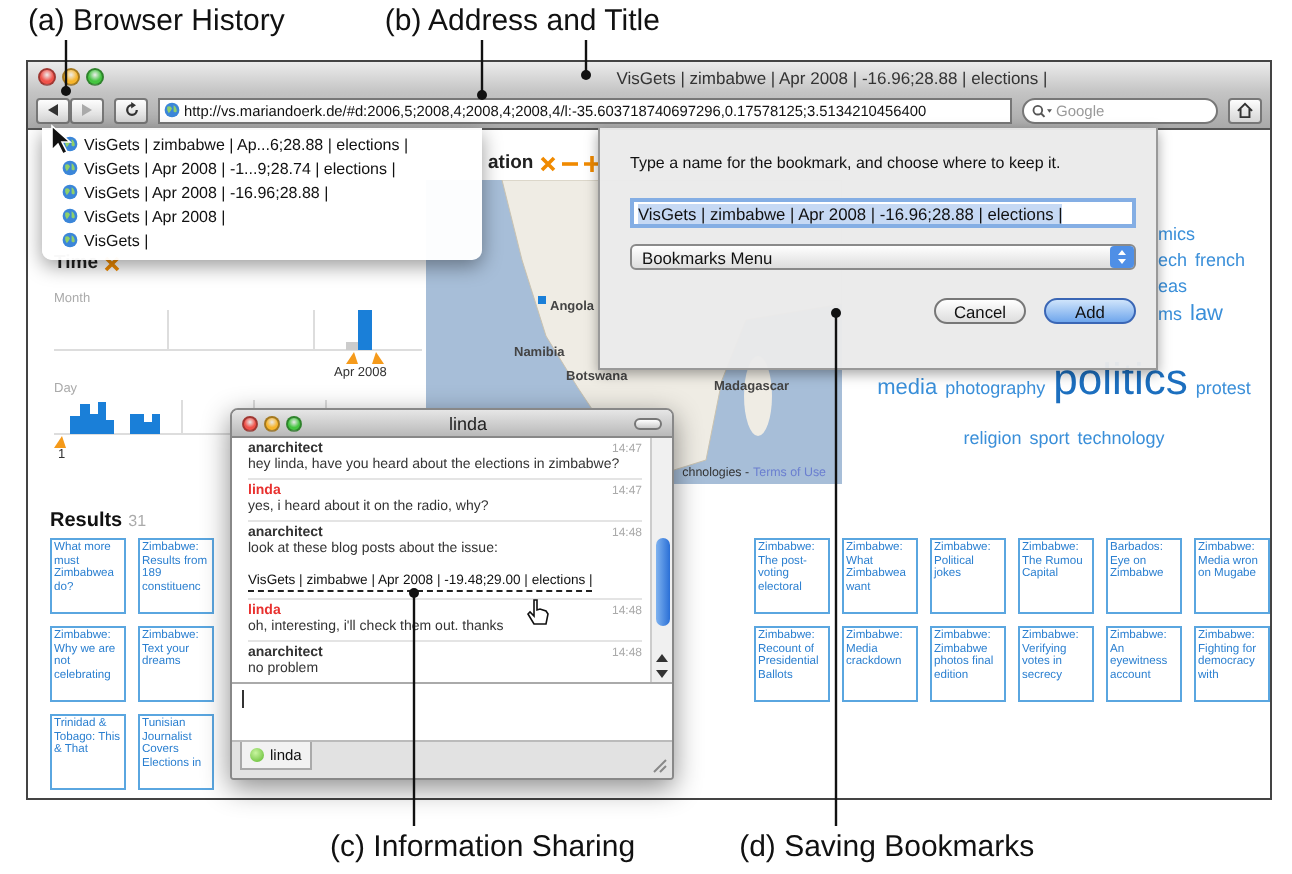 Image resolution: width=1292 pixels, height=874 pixels. What do you see at coordinates (1176, 235) in the screenshot?
I see `tag-link: mics` at bounding box center [1176, 235].